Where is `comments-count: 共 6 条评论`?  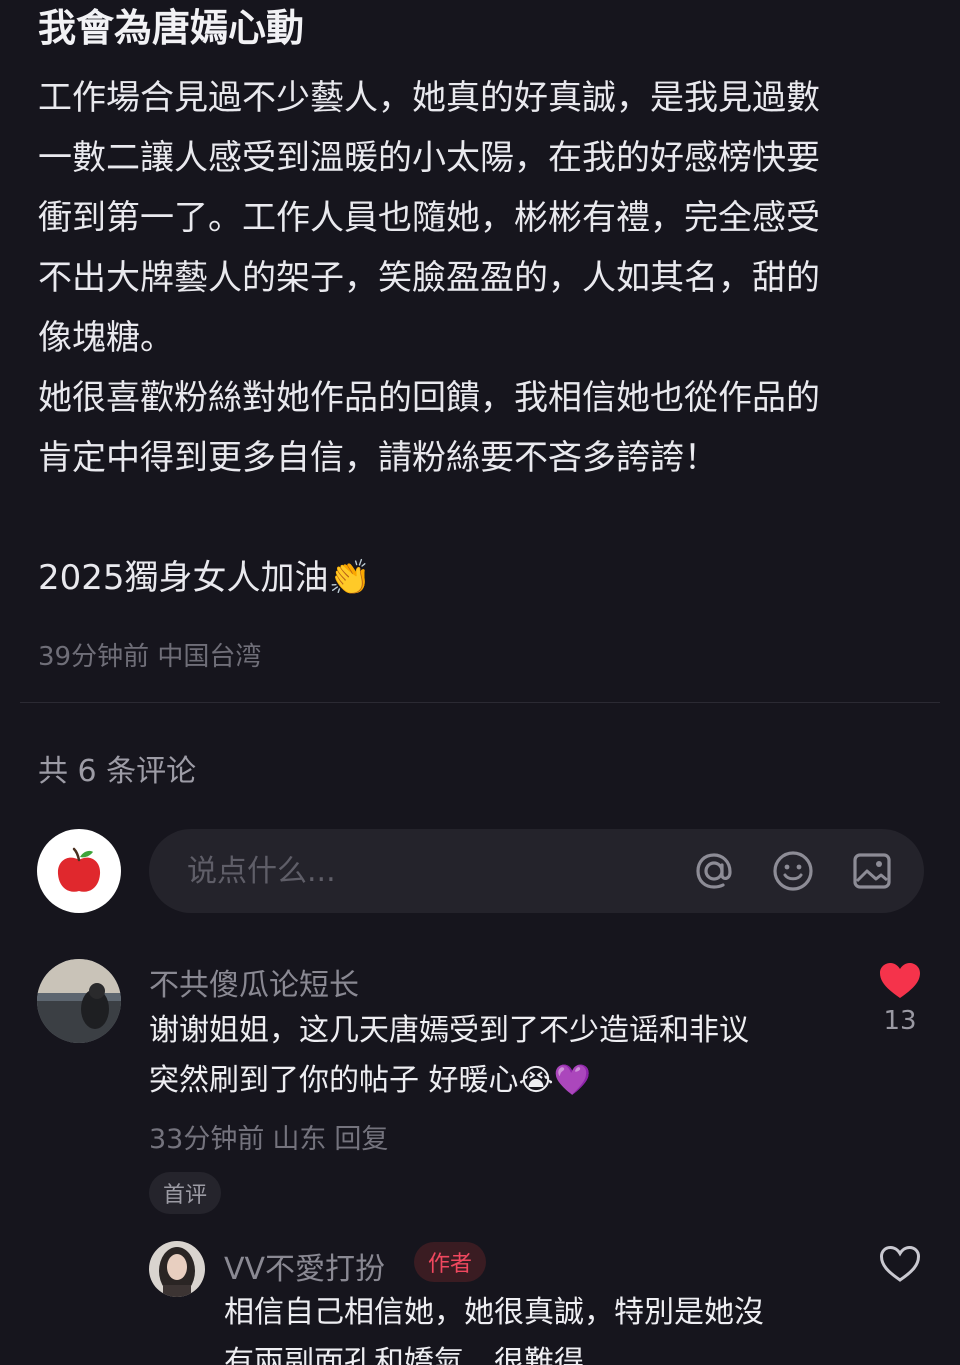
comments-count: 共 6 条评论 is located at coordinates (117, 771).